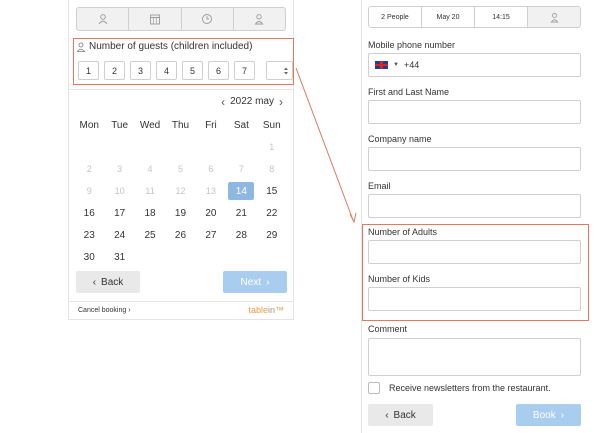  What do you see at coordinates (272, 191) in the screenshot?
I see `calendar-day: 15` at bounding box center [272, 191].